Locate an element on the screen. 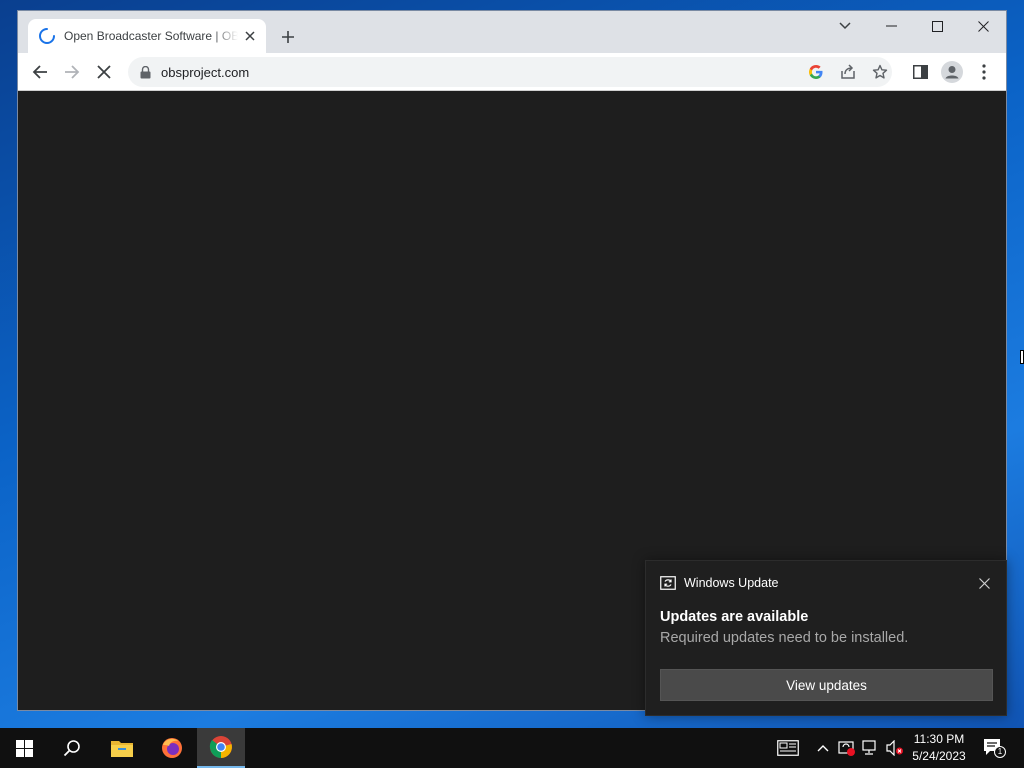 The width and height of the screenshot is (1024, 768). bookmark-star-icon is located at coordinates (880, 72).